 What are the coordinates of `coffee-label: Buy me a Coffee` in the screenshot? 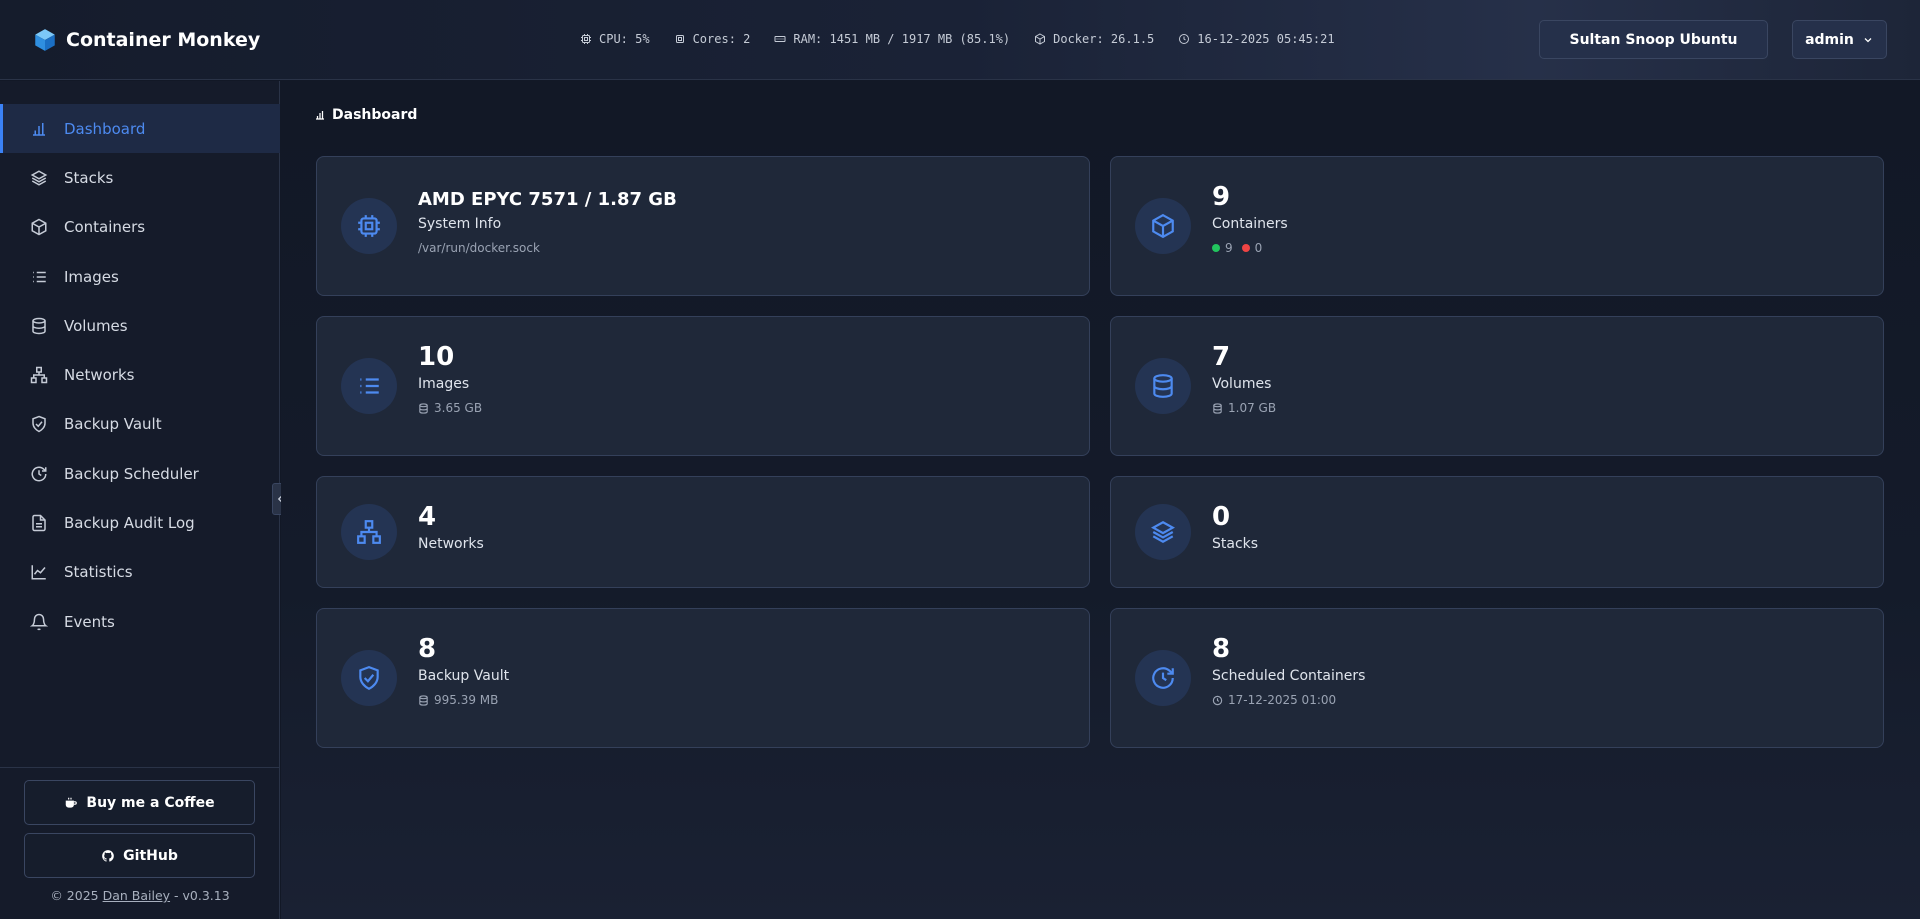 It's located at (150, 802).